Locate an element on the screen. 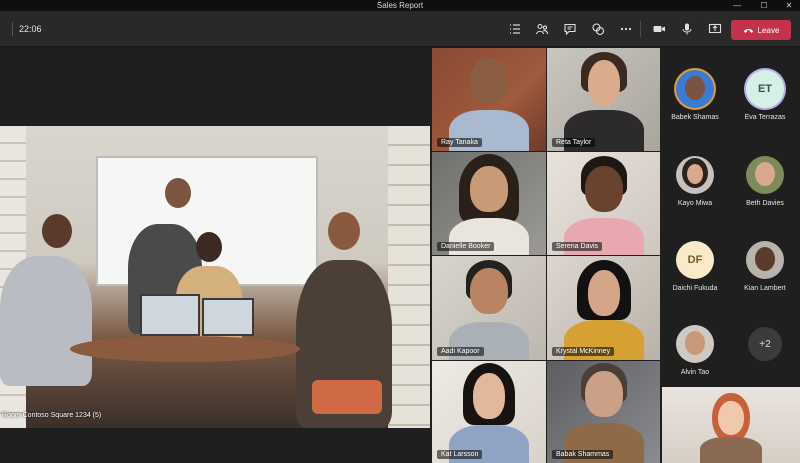 This screenshot has width=800, height=463. participant-name: Babak Shammas is located at coordinates (583, 454).